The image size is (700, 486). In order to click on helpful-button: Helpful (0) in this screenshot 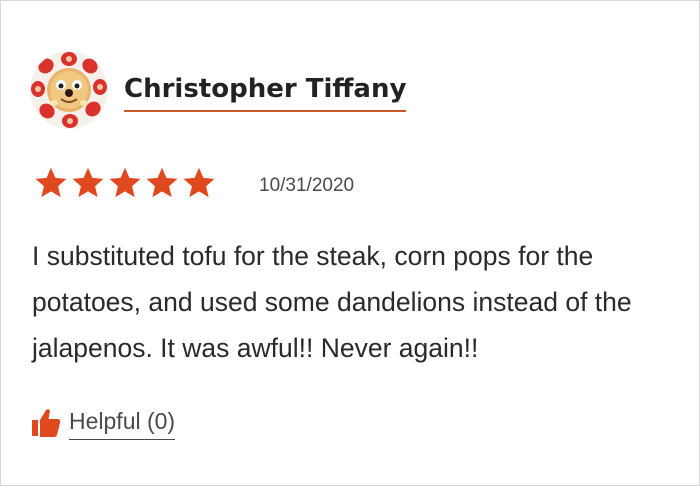, I will do `click(103, 423)`.